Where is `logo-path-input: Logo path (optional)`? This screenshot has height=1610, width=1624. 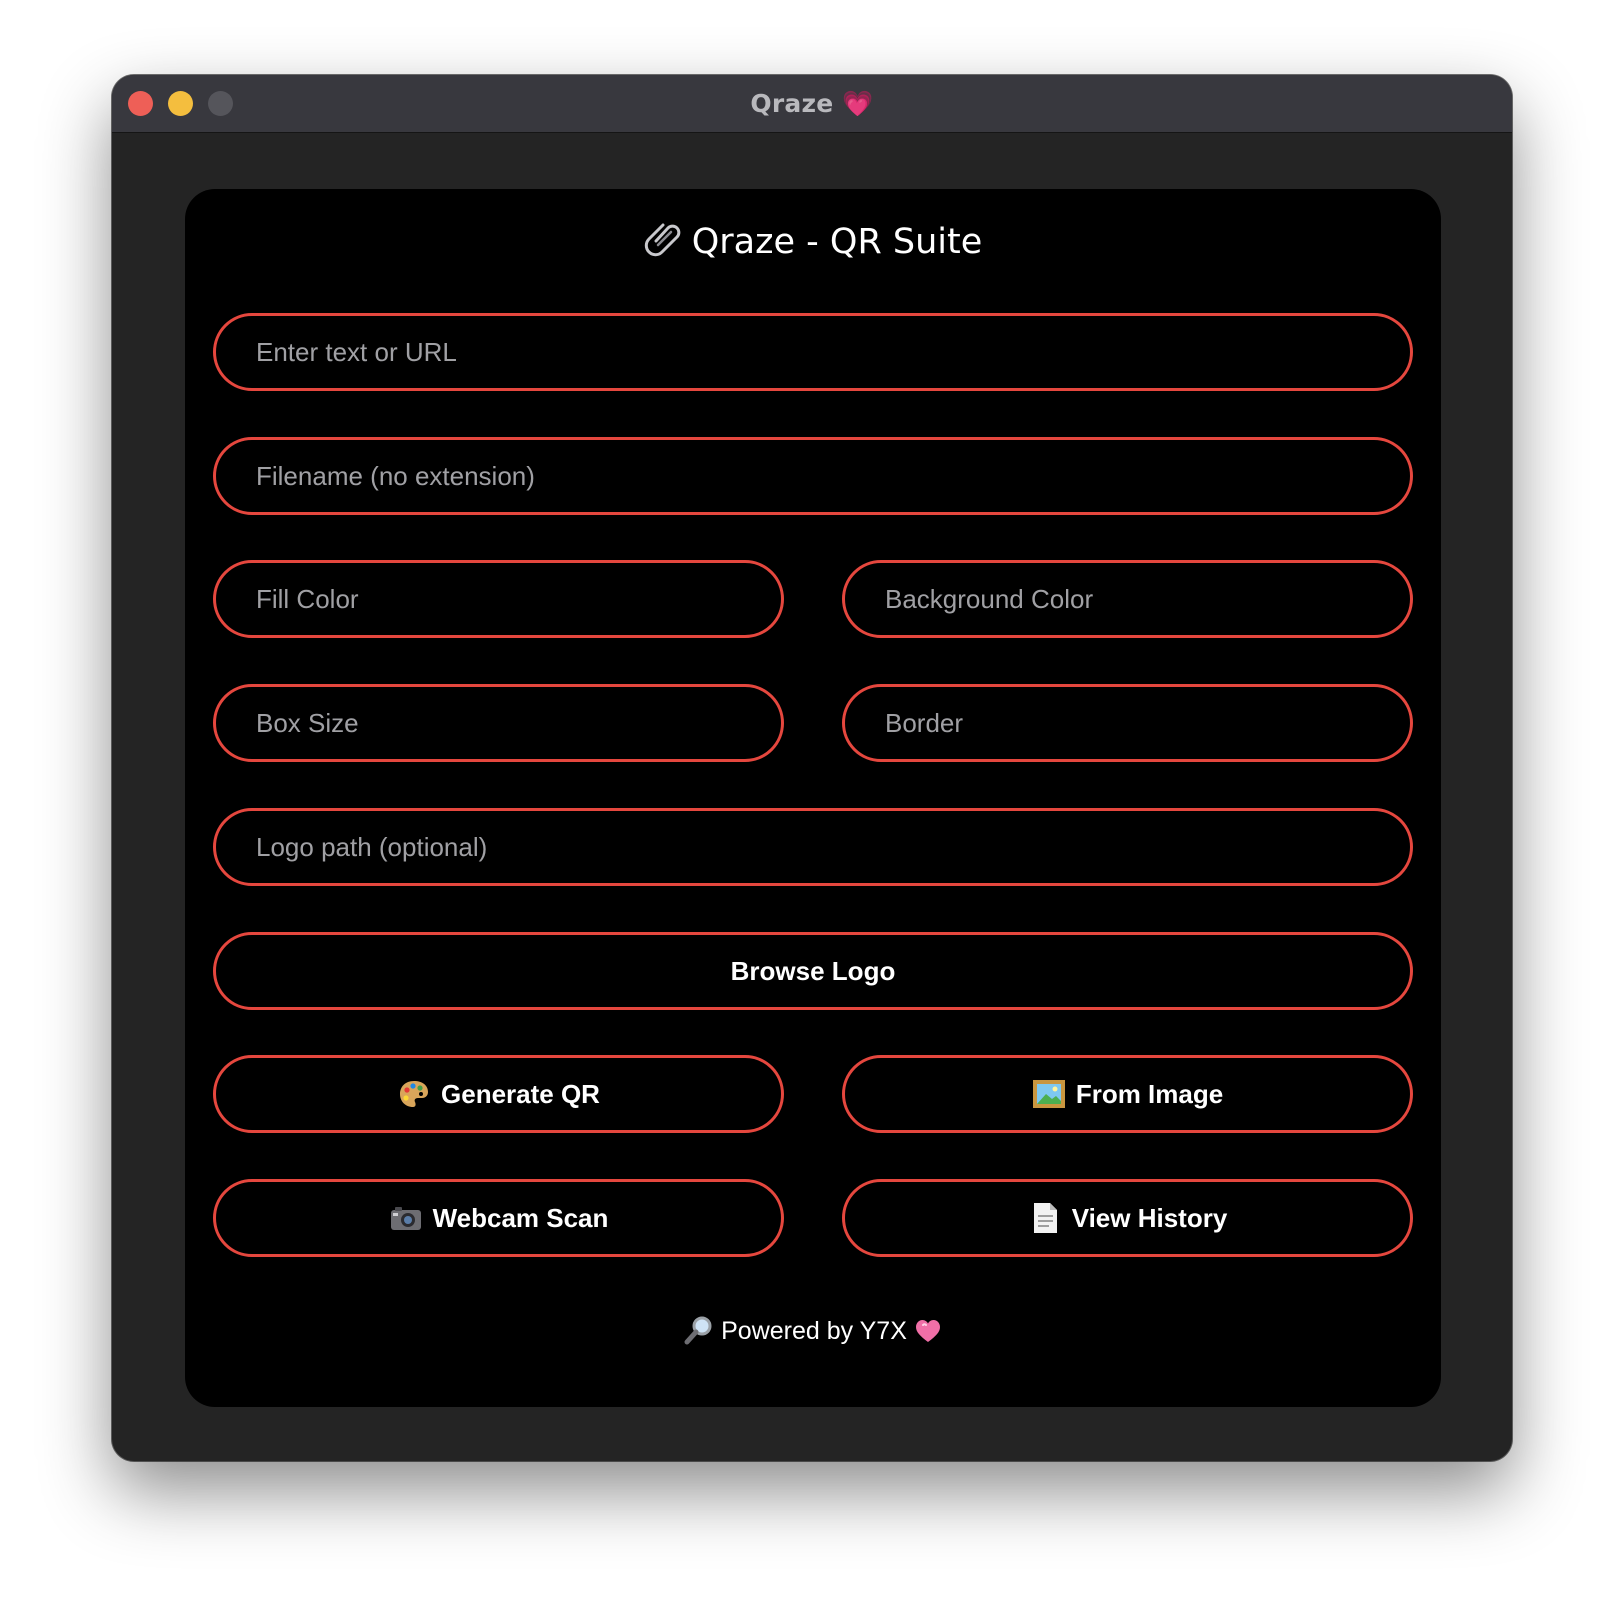 logo-path-input: Logo path (optional) is located at coordinates (813, 847).